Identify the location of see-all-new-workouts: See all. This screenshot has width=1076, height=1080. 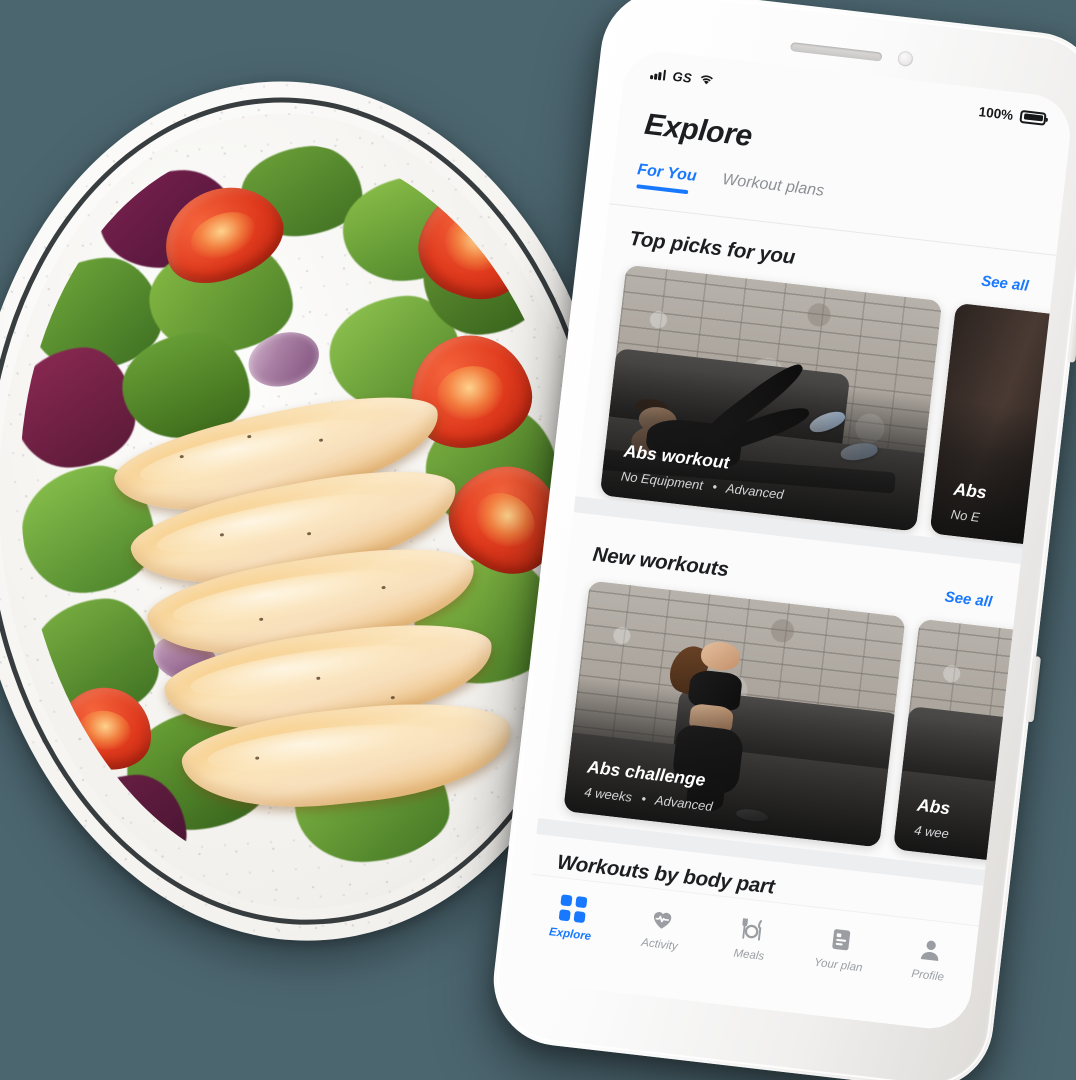
(968, 599).